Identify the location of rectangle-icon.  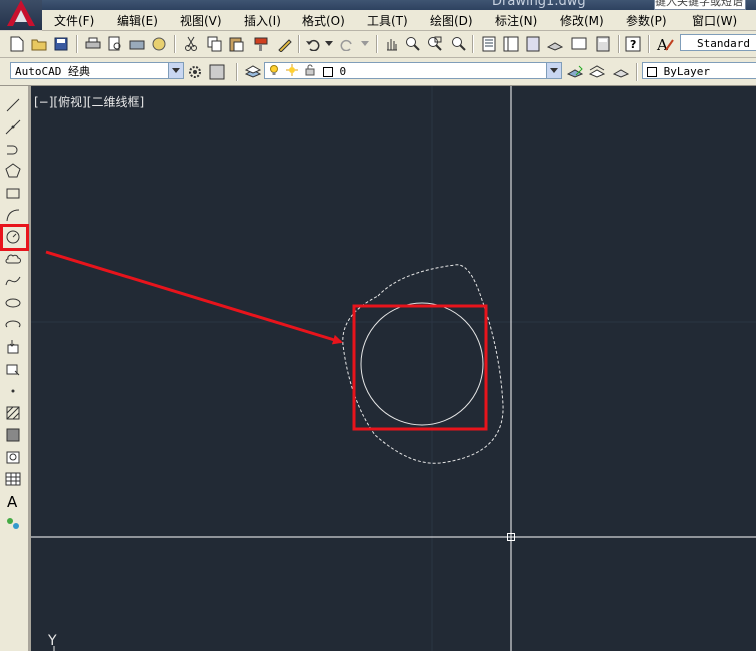
(13, 193).